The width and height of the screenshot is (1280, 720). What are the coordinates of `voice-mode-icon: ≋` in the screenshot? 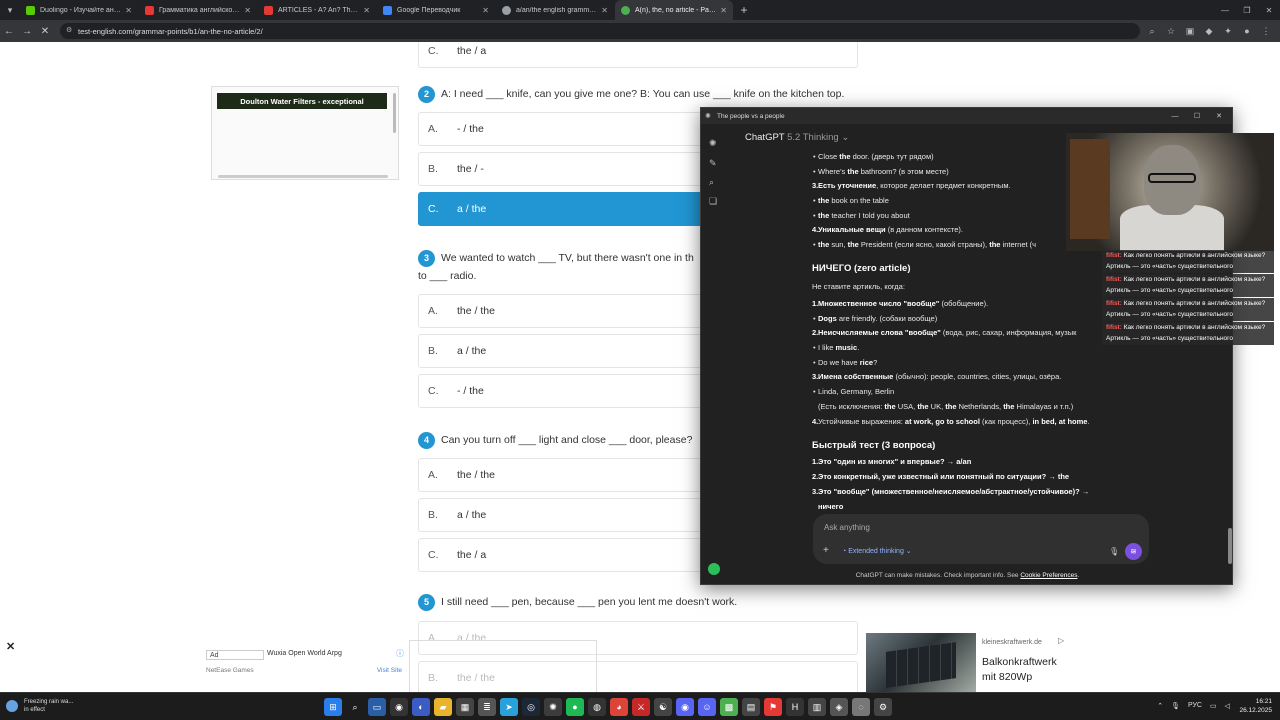 It's located at (1133, 551).